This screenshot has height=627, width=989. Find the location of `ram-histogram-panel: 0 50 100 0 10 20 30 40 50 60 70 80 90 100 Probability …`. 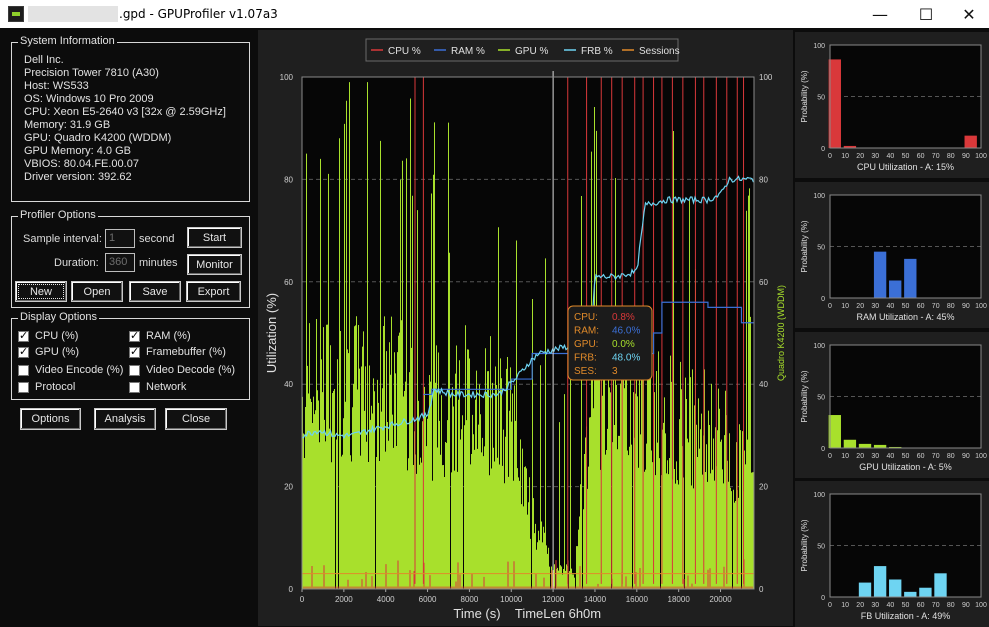

ram-histogram-panel: 0 50 100 0 10 20 30 40 50 60 70 80 90 100 Probability … is located at coordinates (892, 255).